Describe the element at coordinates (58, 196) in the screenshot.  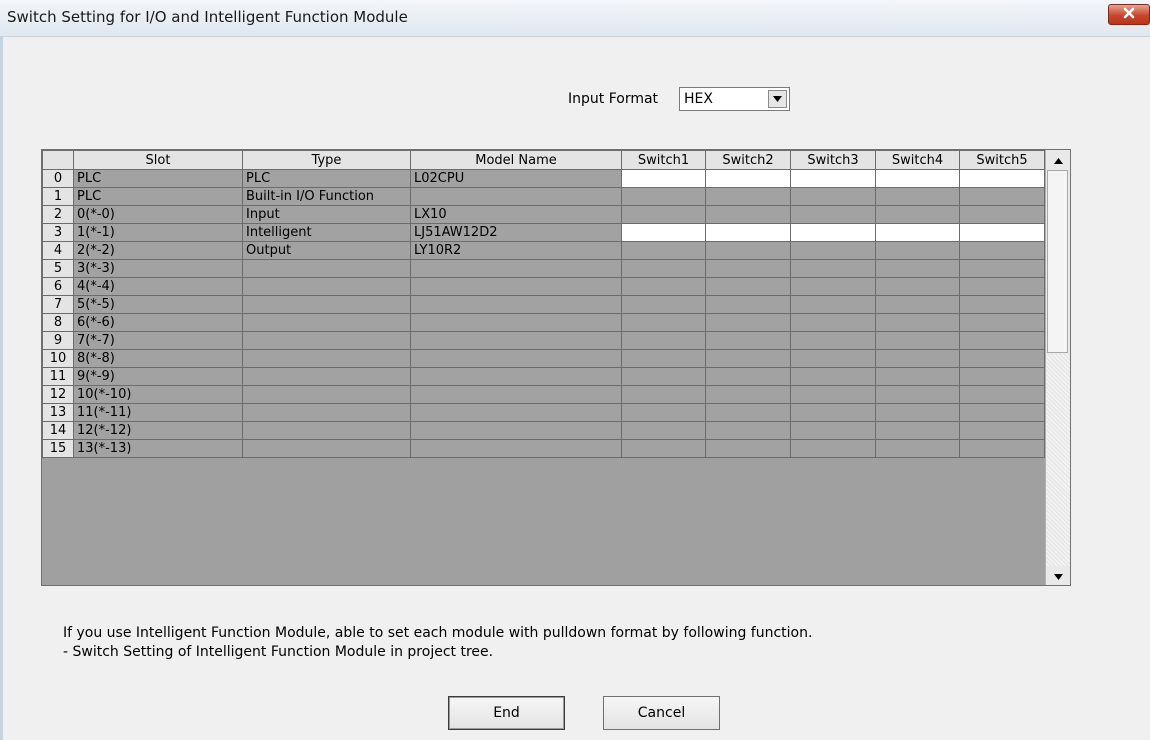
I see `row-number: 1` at that location.